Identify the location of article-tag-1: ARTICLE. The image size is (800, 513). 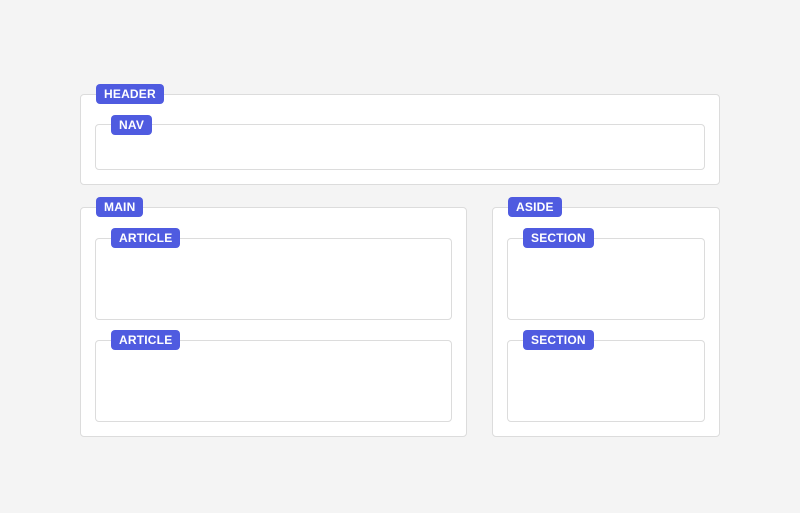
(146, 238).